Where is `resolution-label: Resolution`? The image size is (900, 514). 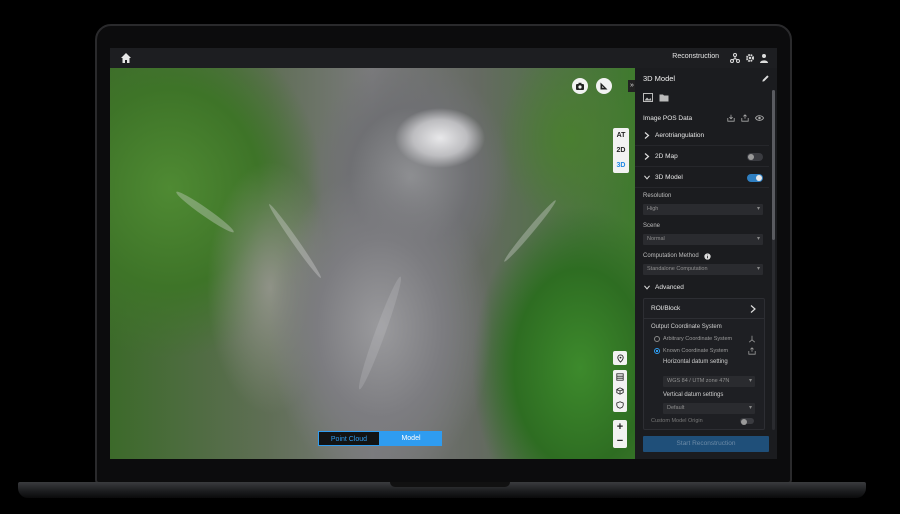
resolution-label: Resolution is located at coordinates (657, 196).